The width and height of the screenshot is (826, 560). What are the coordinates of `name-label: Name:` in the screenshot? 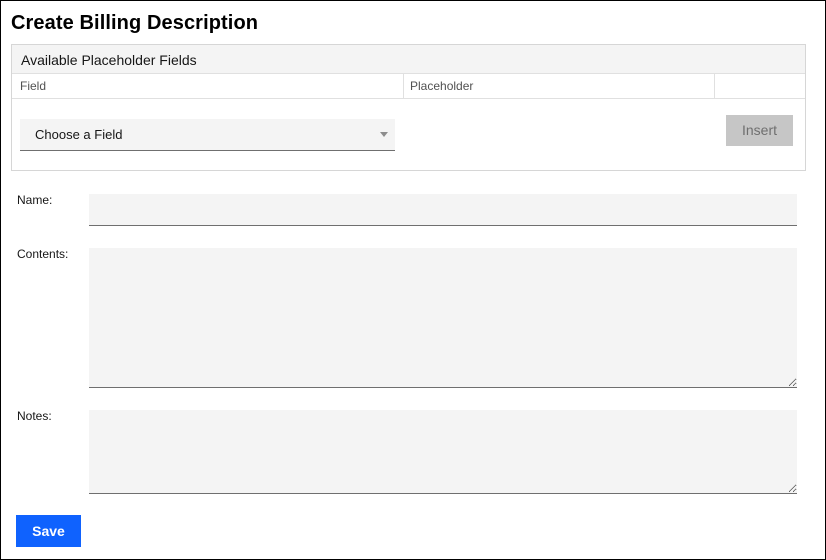 It's located at (35, 200).